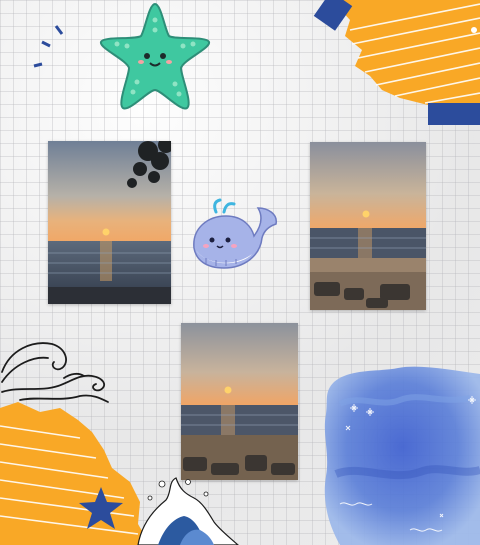  What do you see at coordinates (155, 56) in the screenshot?
I see `starfish-sticker` at bounding box center [155, 56].